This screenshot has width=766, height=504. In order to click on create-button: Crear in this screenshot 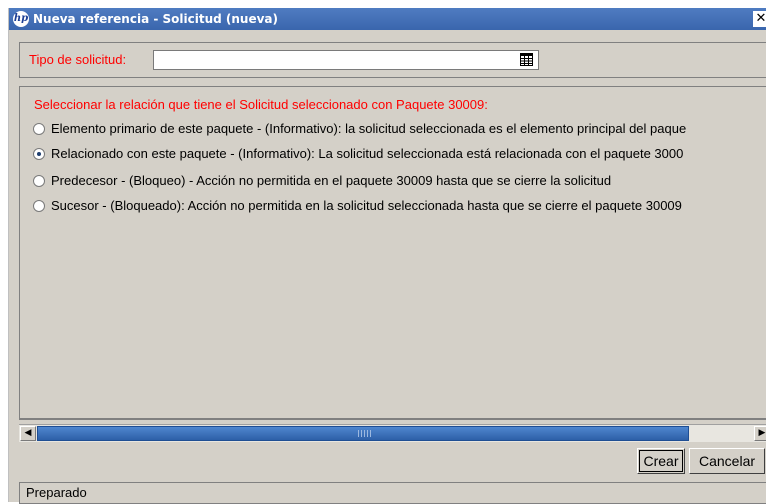, I will do `click(661, 461)`.